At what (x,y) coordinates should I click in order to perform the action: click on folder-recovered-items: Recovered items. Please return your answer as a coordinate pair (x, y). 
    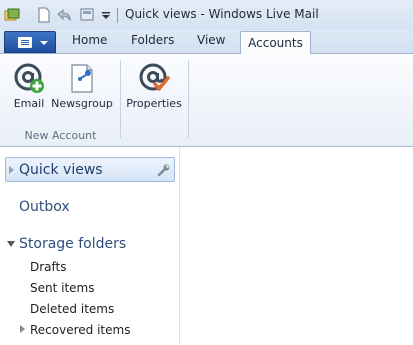
    Looking at the image, I should click on (80, 330).